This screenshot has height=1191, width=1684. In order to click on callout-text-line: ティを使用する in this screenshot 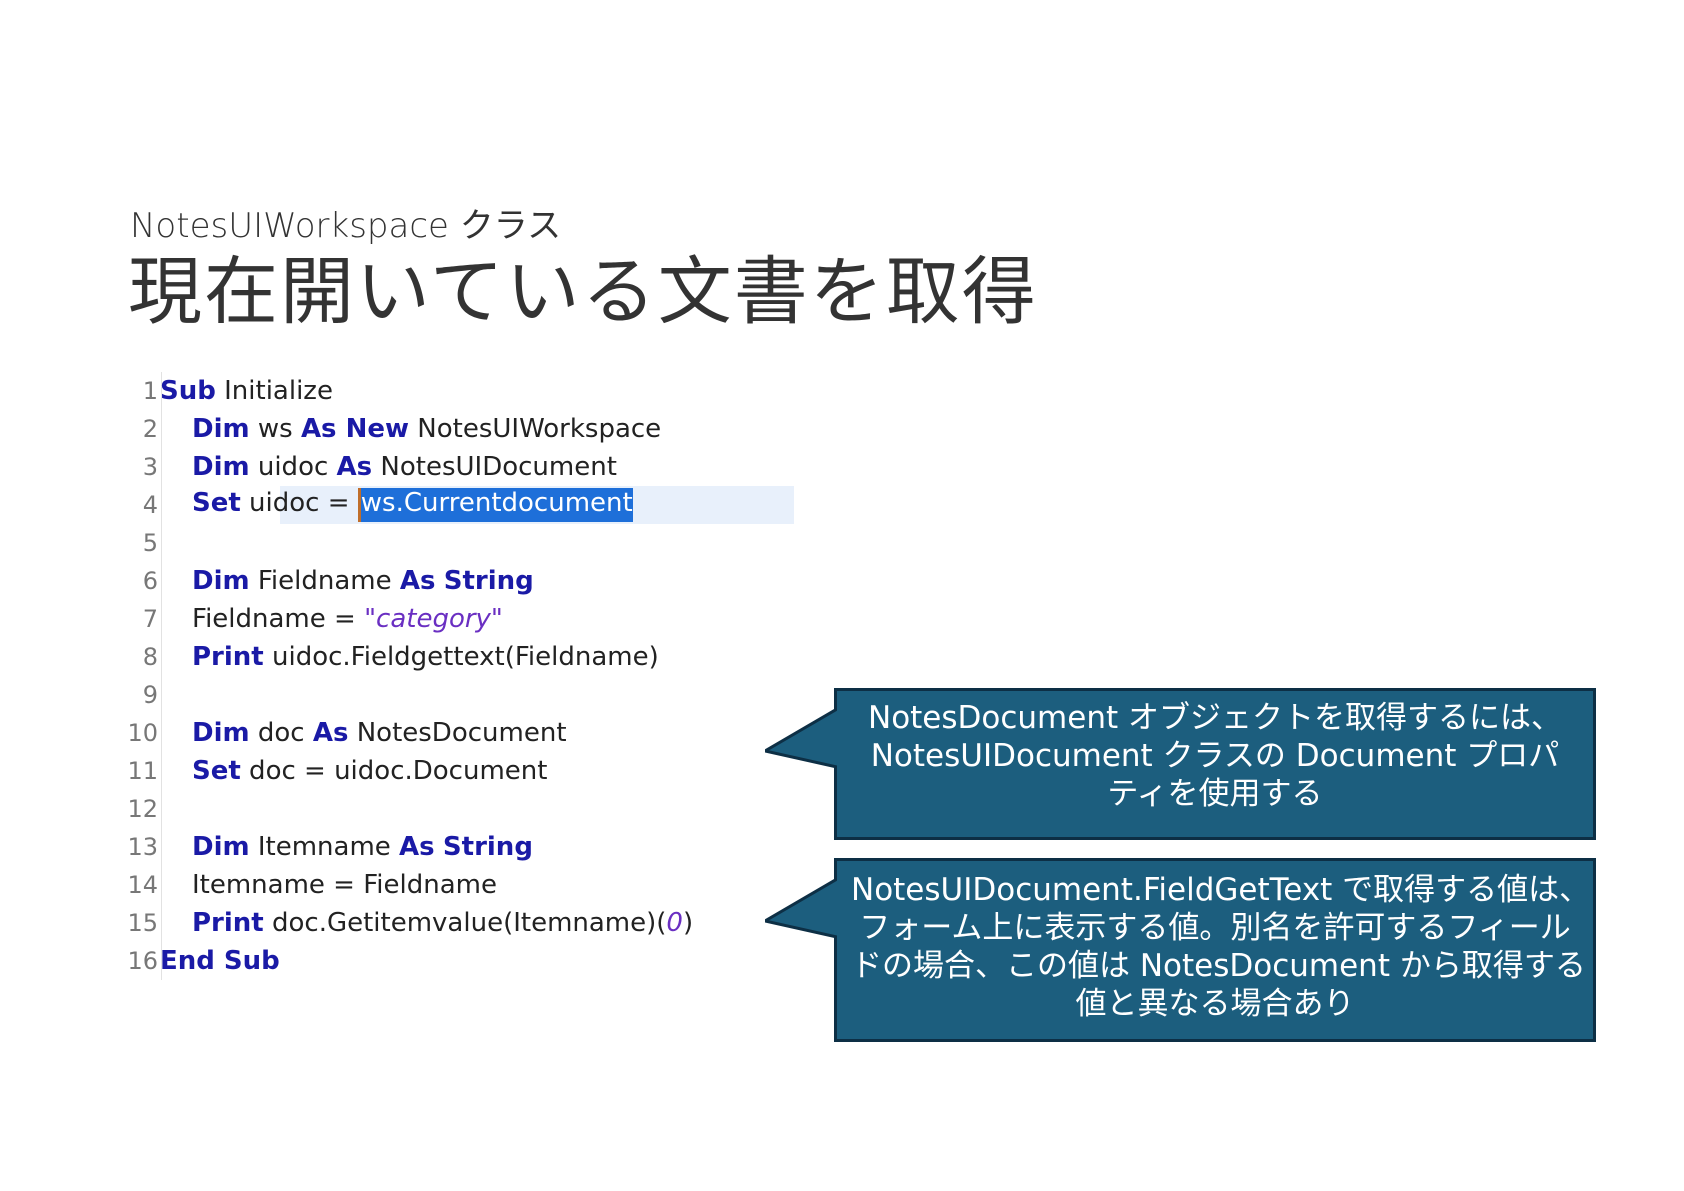, I will do `click(1215, 794)`.